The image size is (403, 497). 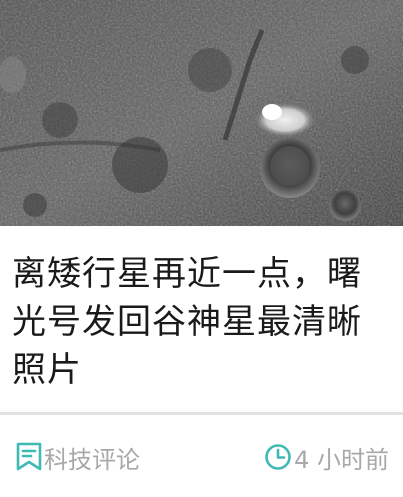 I want to click on time-ago: 4 小时前, so click(x=341, y=459).